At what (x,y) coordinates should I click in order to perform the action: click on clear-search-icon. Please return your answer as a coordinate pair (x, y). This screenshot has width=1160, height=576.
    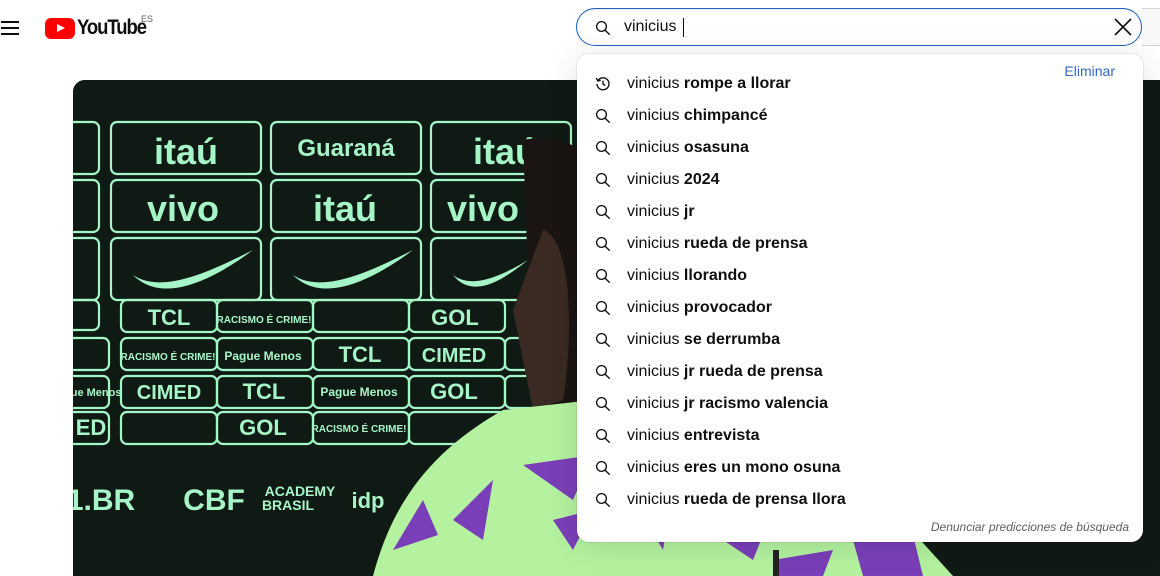
    Looking at the image, I should click on (1123, 27).